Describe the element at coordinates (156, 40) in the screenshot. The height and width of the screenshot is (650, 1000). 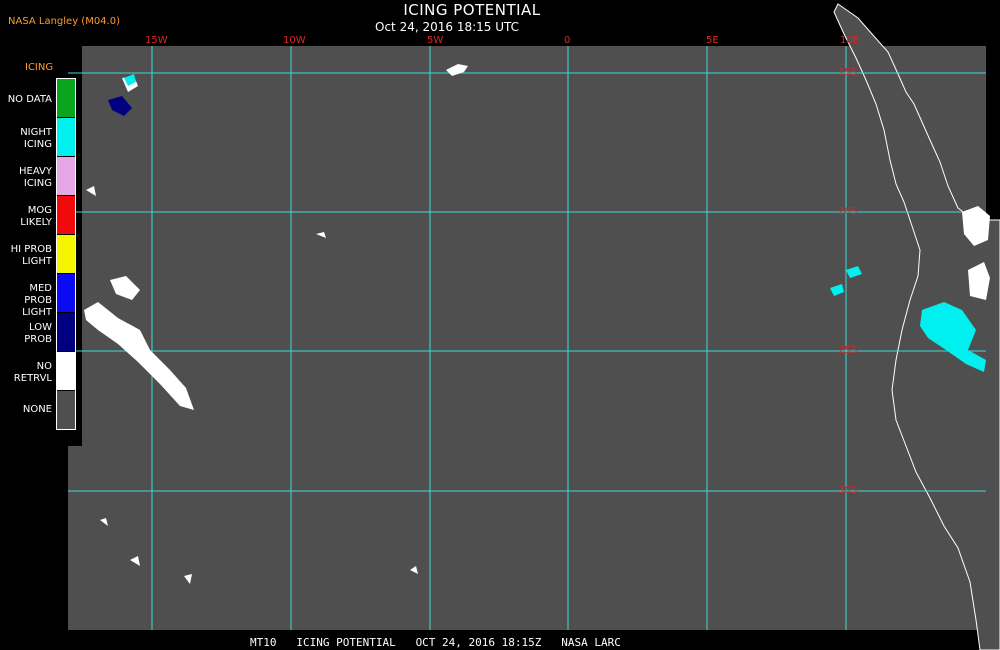
I see `lon-label-15w: 15W` at that location.